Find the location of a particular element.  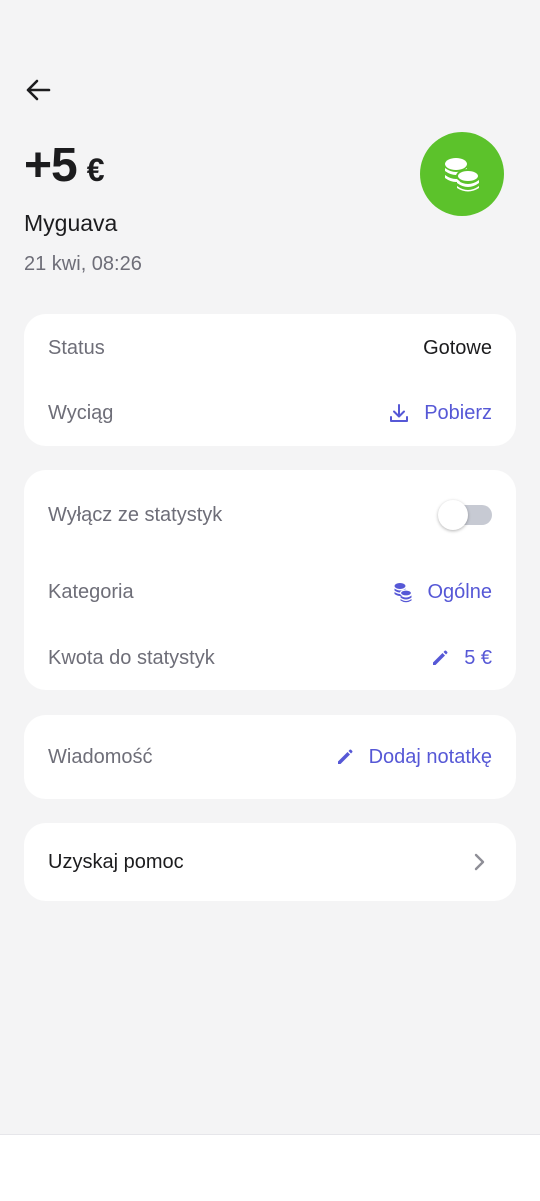

download-icon is located at coordinates (399, 413).